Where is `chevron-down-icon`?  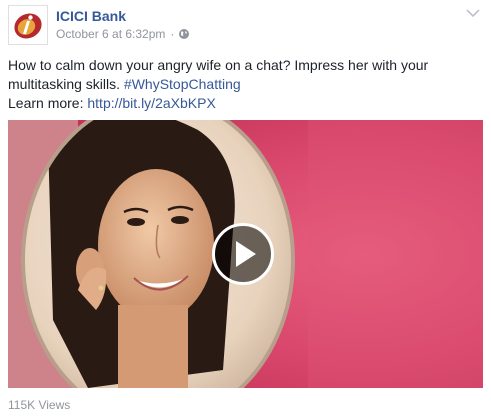
chevron-down-icon is located at coordinates (473, 12).